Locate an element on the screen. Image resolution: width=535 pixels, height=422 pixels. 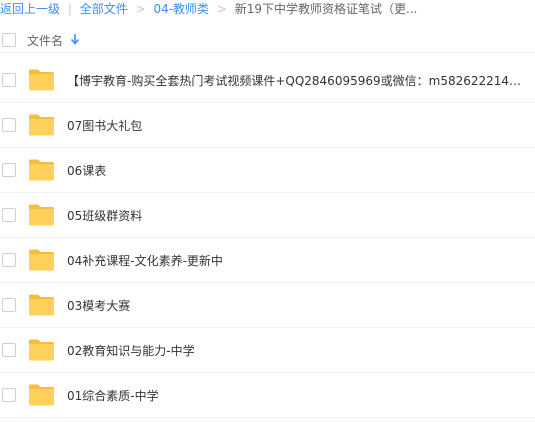
column-header-filename: 文件名 is located at coordinates (45, 40).